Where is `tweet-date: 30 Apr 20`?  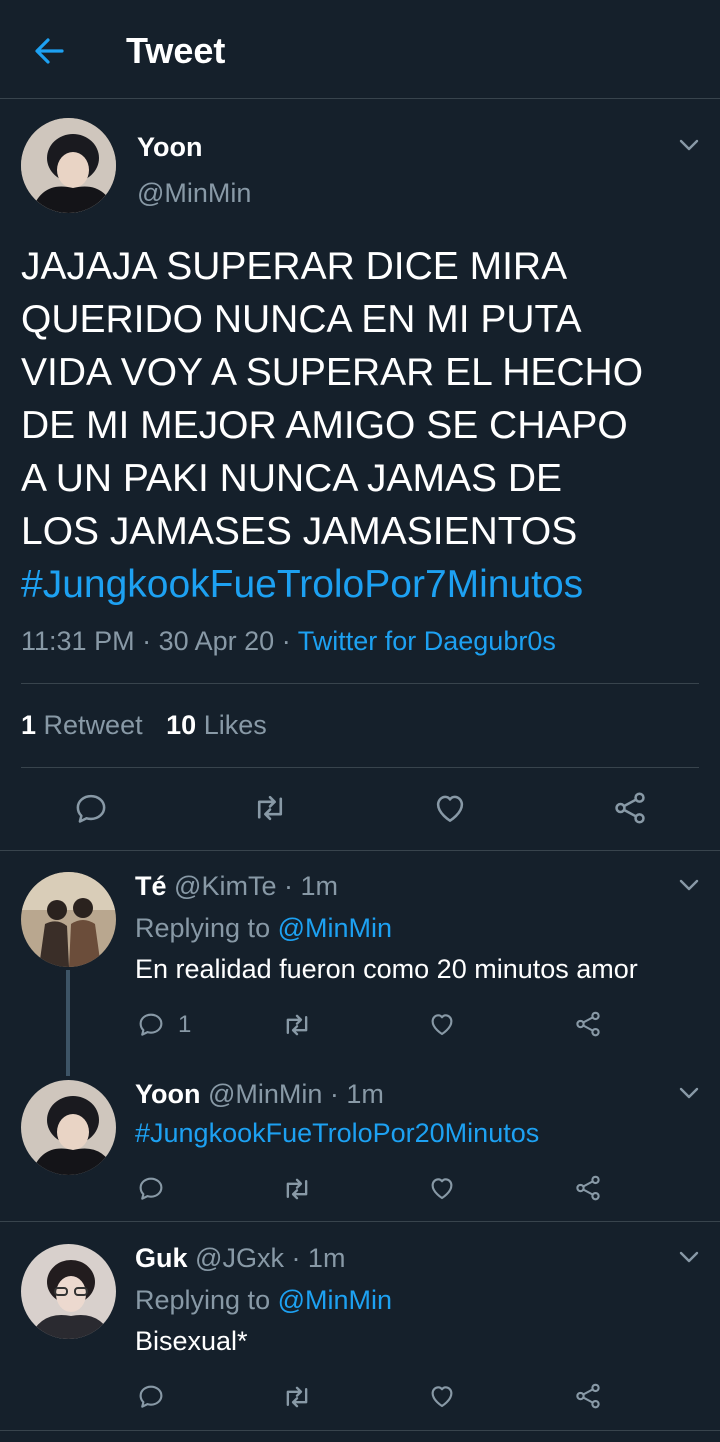
tweet-date: 30 Apr 20 is located at coordinates (216, 641).